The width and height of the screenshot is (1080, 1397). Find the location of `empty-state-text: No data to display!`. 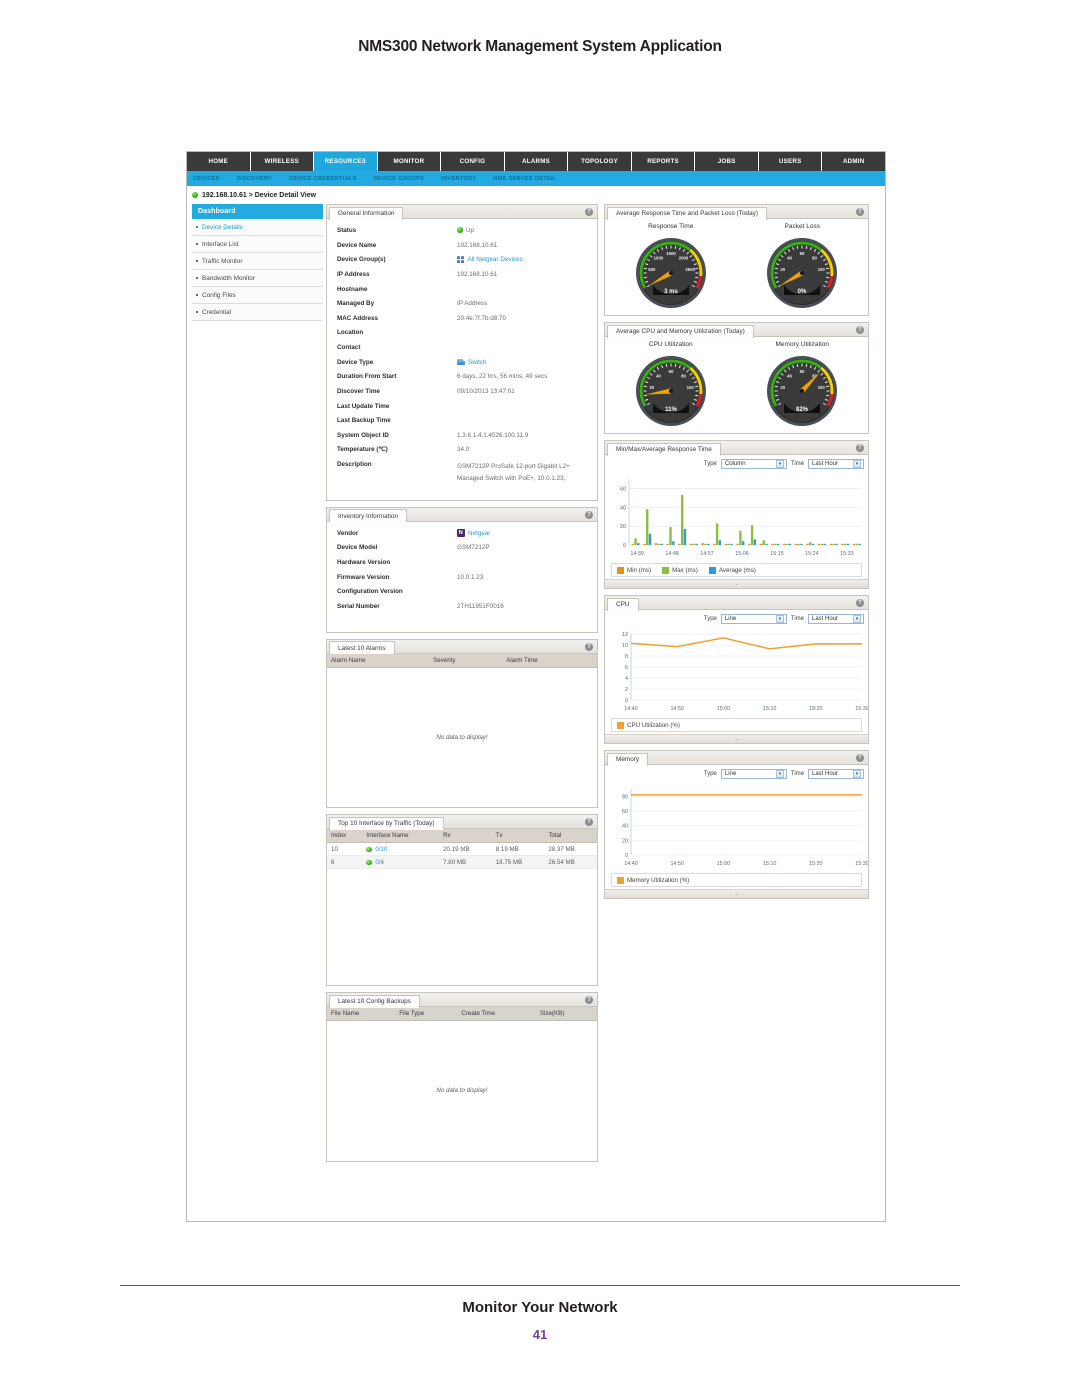

empty-state-text: No data to display! is located at coordinates (462, 1091).